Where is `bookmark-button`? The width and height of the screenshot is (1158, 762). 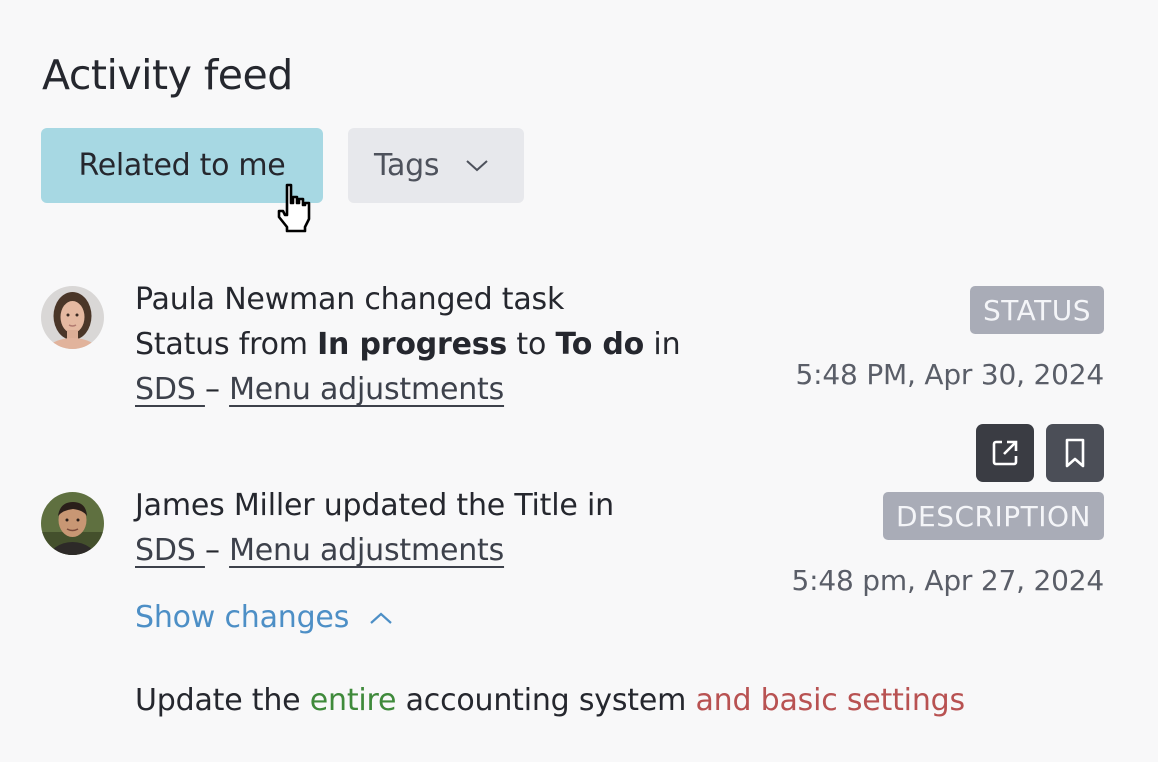 bookmark-button is located at coordinates (1075, 453).